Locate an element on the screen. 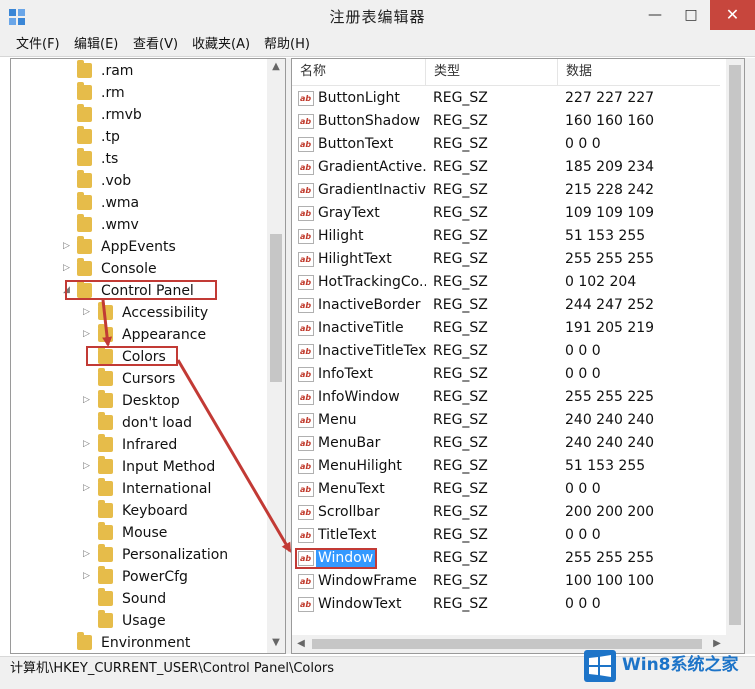 The height and width of the screenshot is (689, 755). value-row-hilighttext: ab HilightText REG_SZ 255 255 255 is located at coordinates (506, 259).